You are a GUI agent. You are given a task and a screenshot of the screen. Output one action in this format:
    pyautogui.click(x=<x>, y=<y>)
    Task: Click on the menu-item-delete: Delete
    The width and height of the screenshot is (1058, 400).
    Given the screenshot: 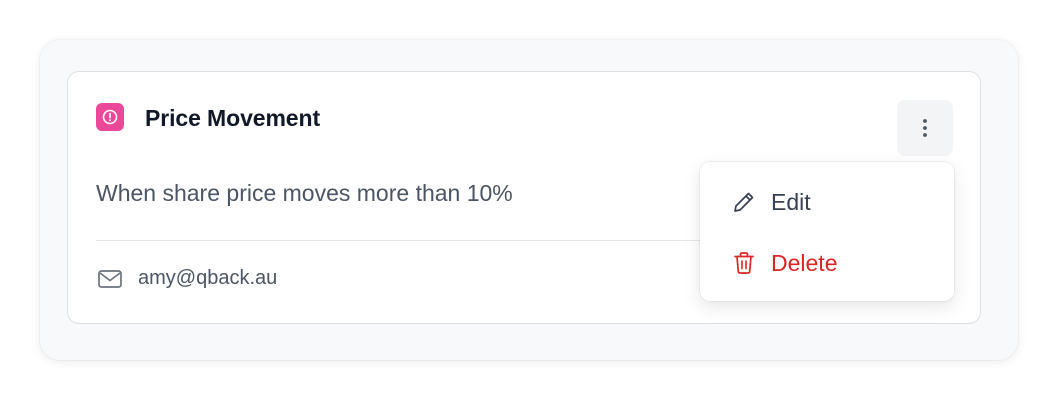 What is the action you would take?
    pyautogui.click(x=827, y=263)
    